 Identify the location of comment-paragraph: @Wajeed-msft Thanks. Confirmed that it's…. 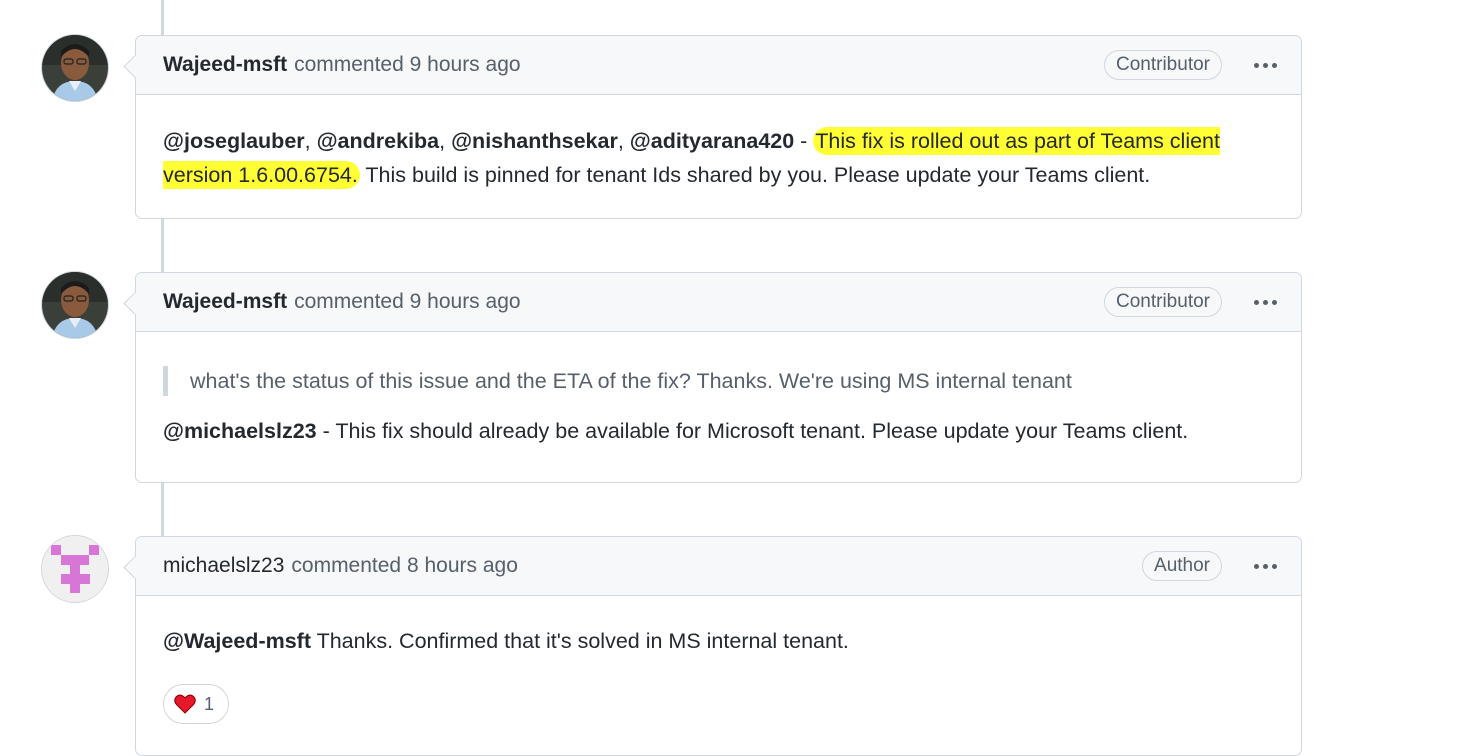
(718, 641).